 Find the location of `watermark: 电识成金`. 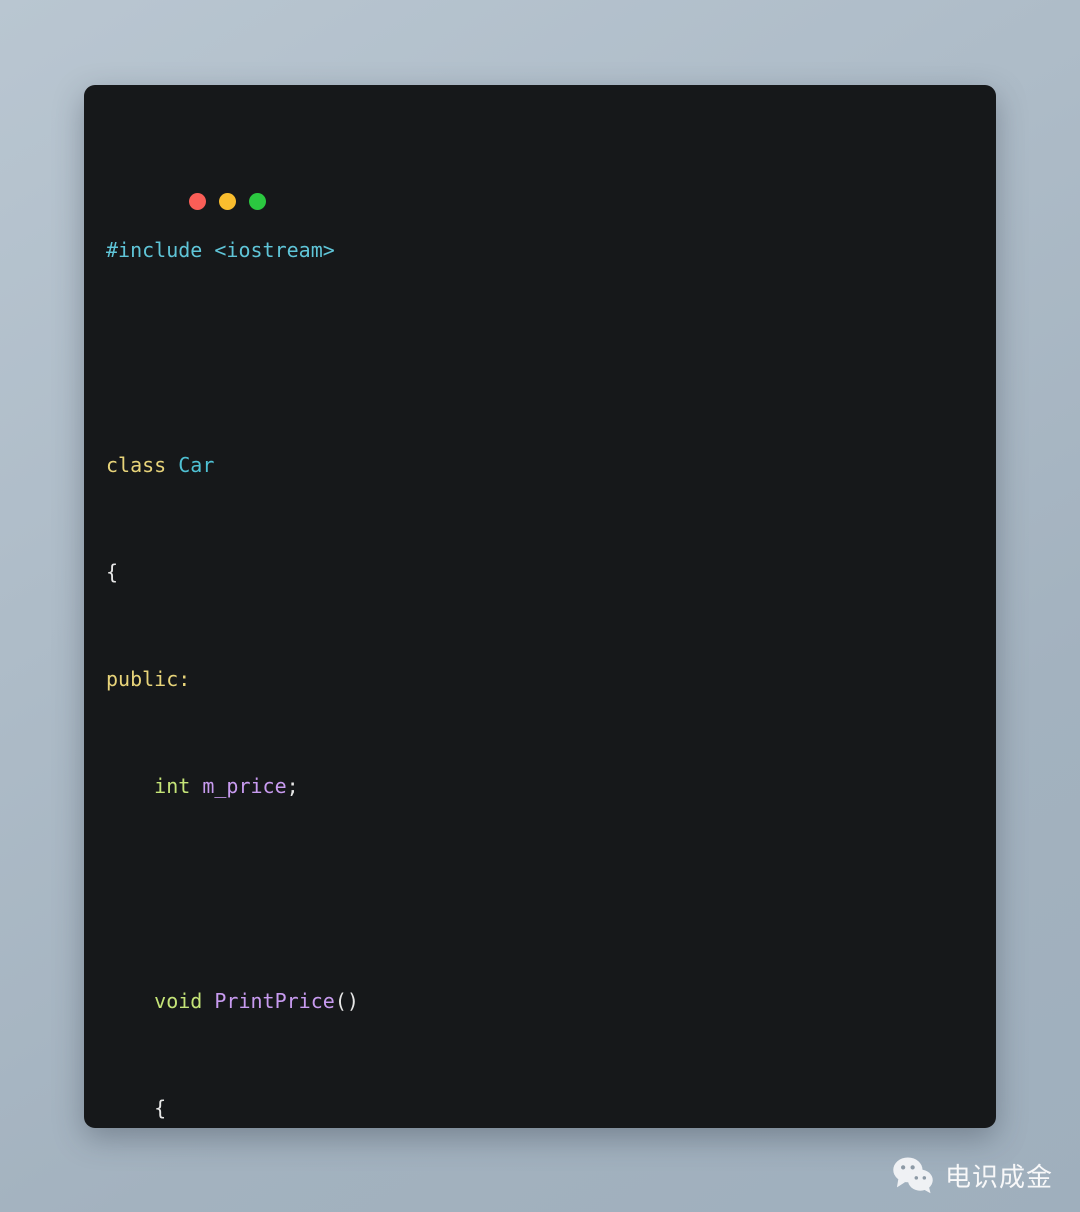

watermark: 电识成金 is located at coordinates (972, 1175).